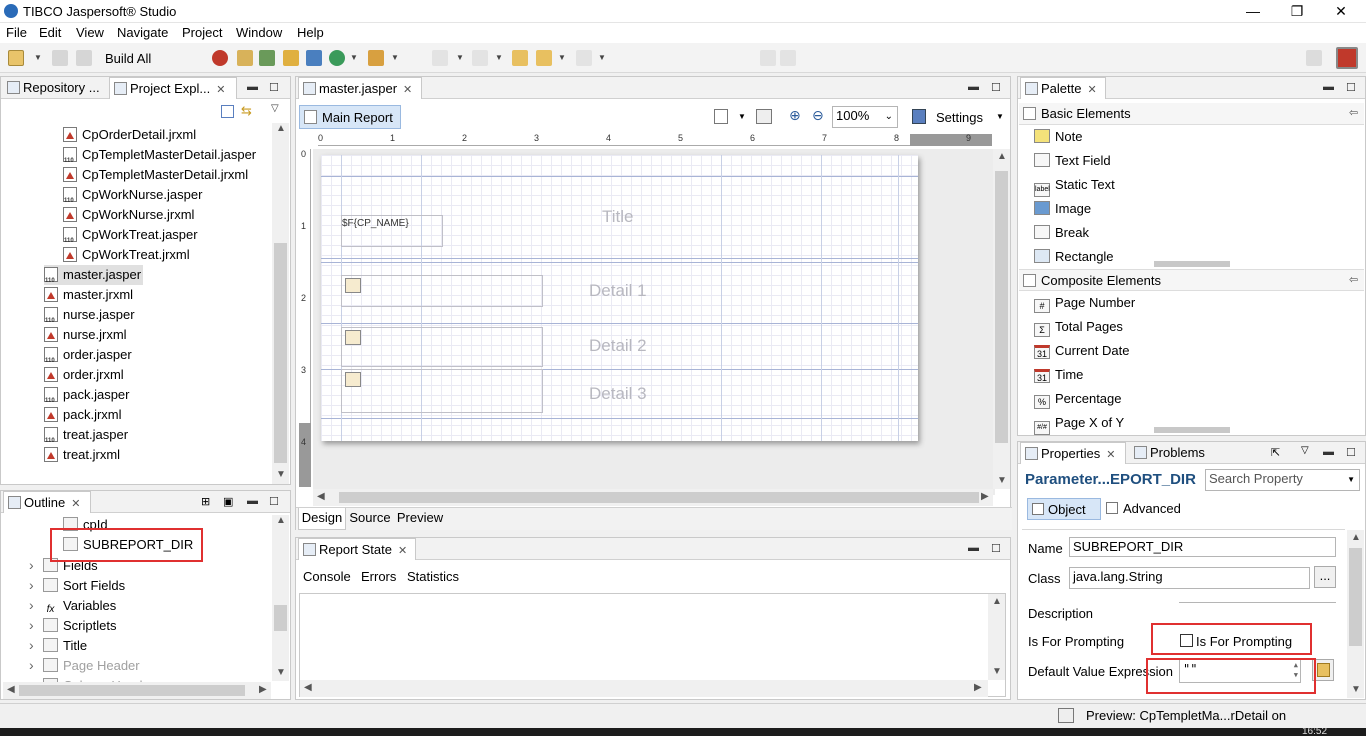 The width and height of the screenshot is (1366, 736). What do you see at coordinates (378, 576) in the screenshot?
I see `tab-errors: Errors` at bounding box center [378, 576].